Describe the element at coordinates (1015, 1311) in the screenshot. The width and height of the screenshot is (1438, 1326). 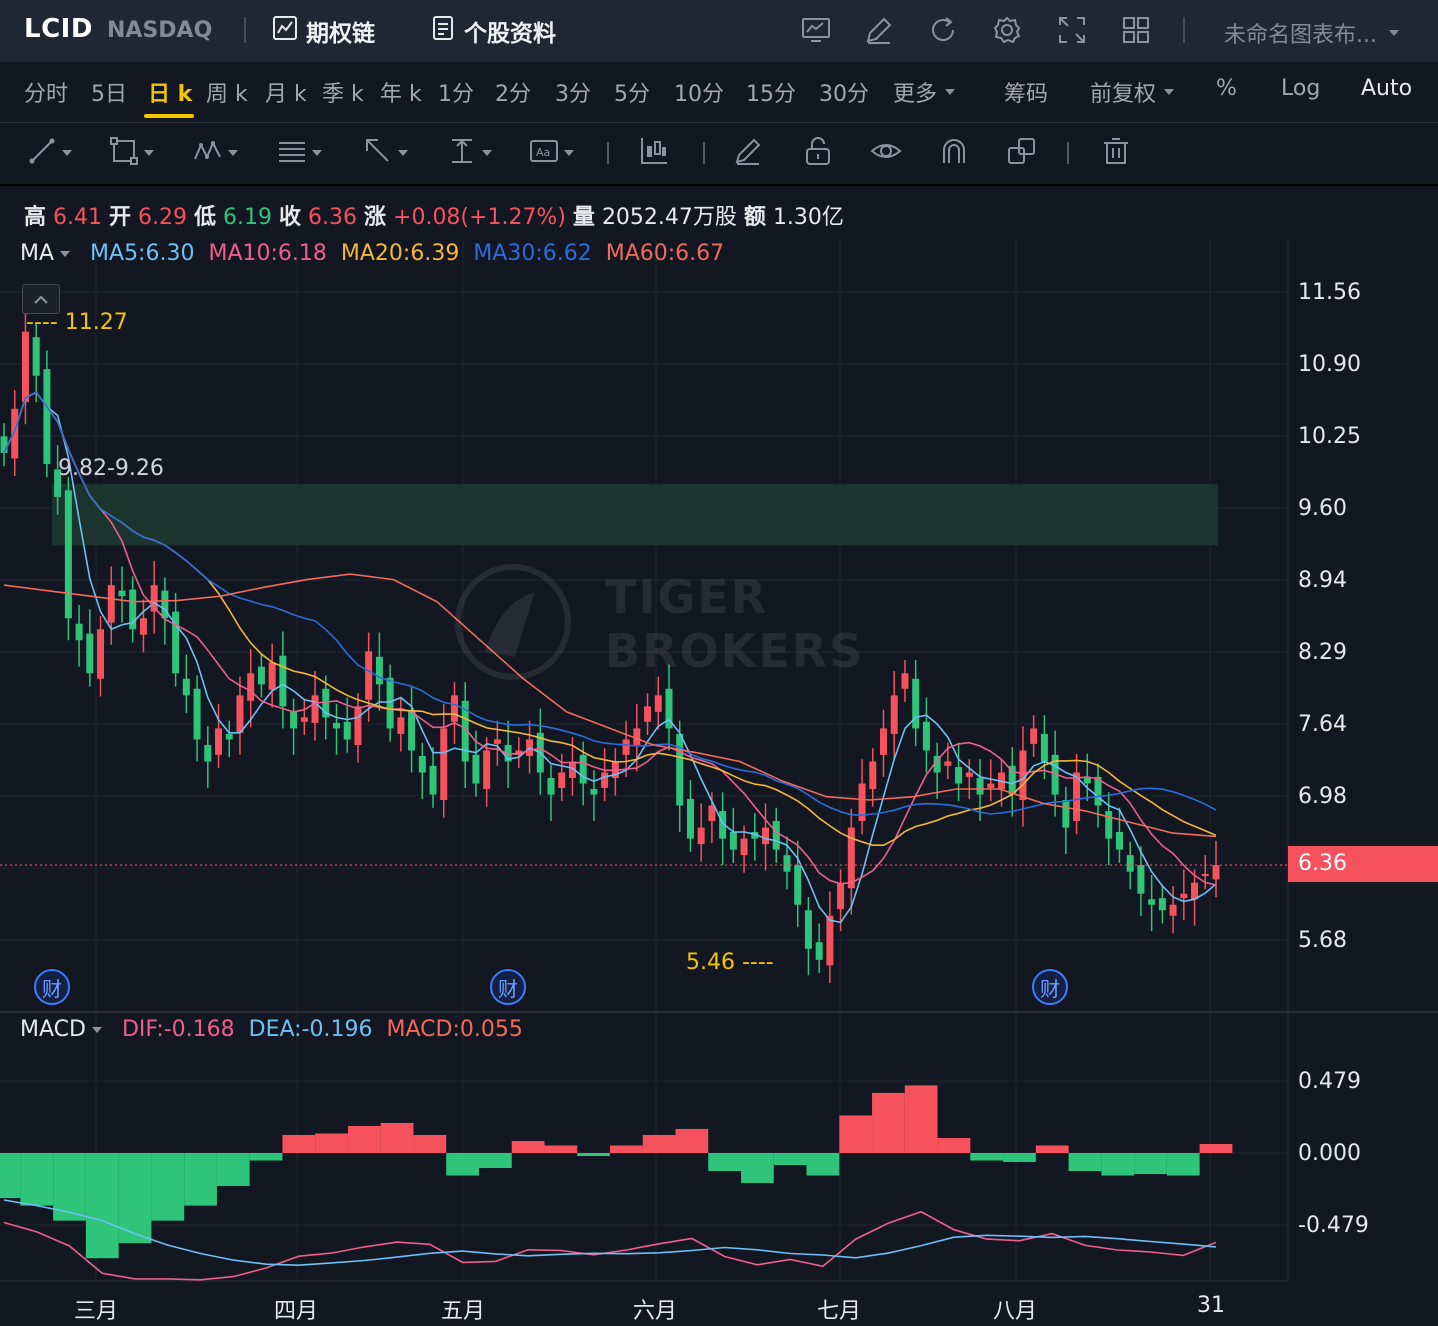
I see `date-axis-label: 八月` at that location.